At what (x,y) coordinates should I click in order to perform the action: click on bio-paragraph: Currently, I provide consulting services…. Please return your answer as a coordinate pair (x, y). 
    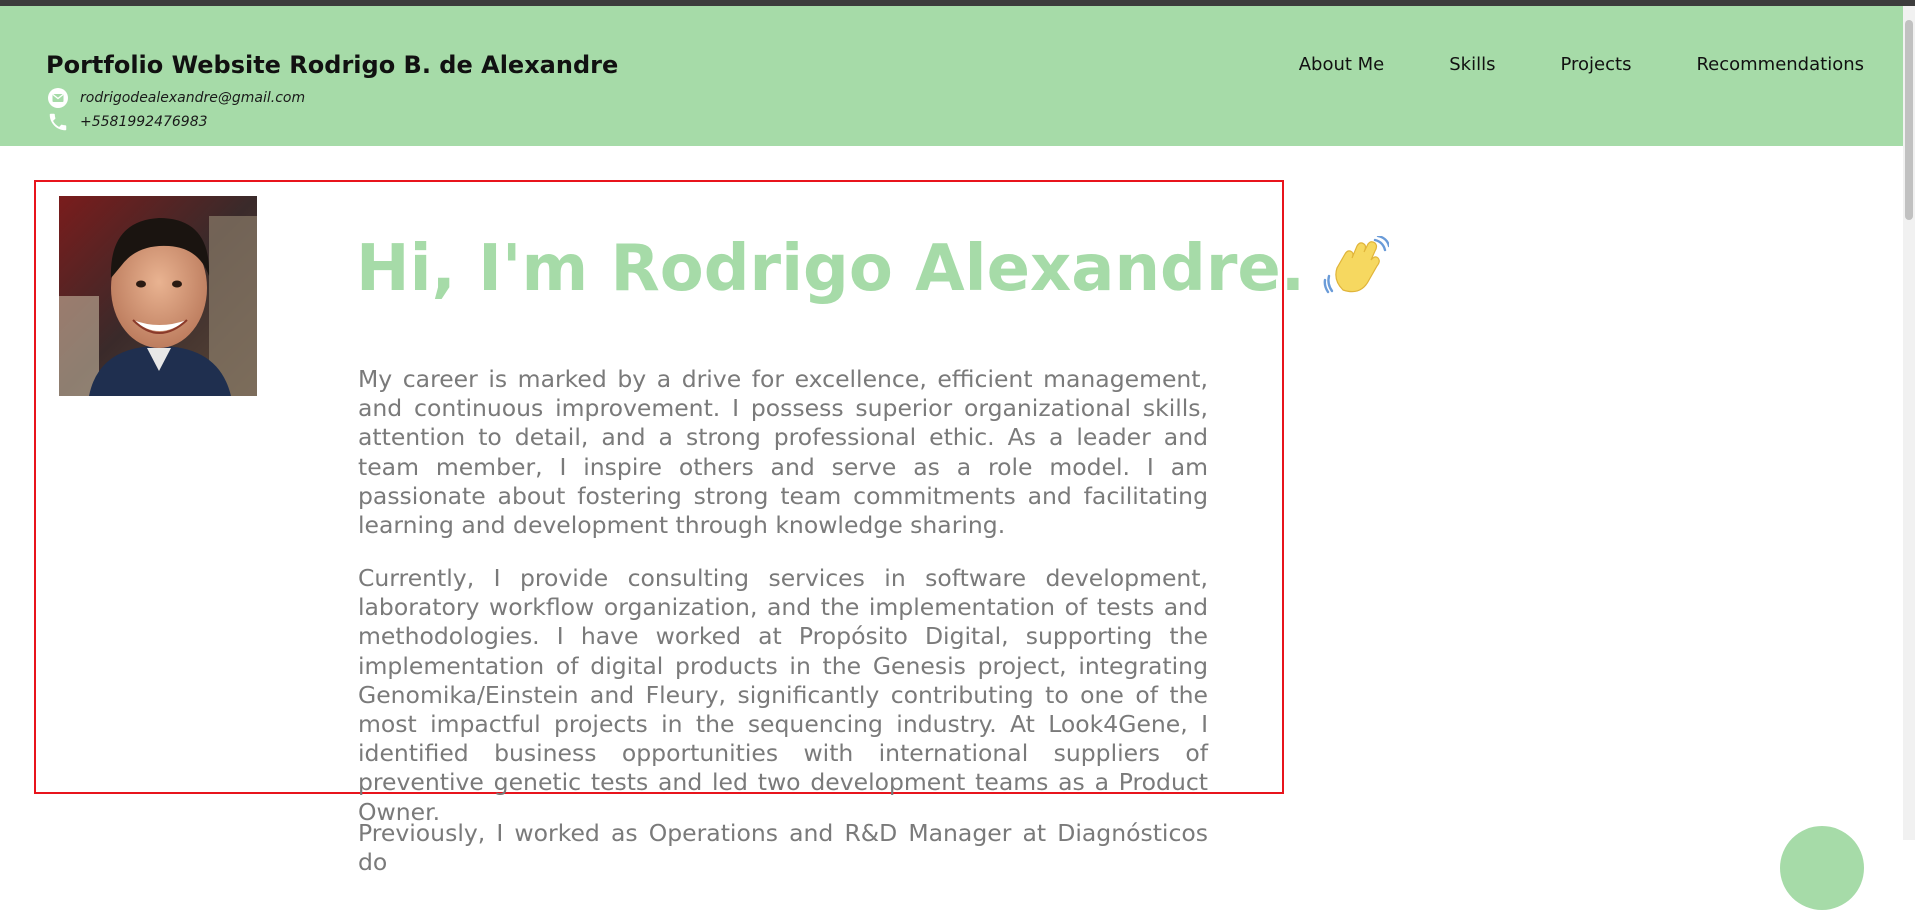
    Looking at the image, I should click on (783, 695).